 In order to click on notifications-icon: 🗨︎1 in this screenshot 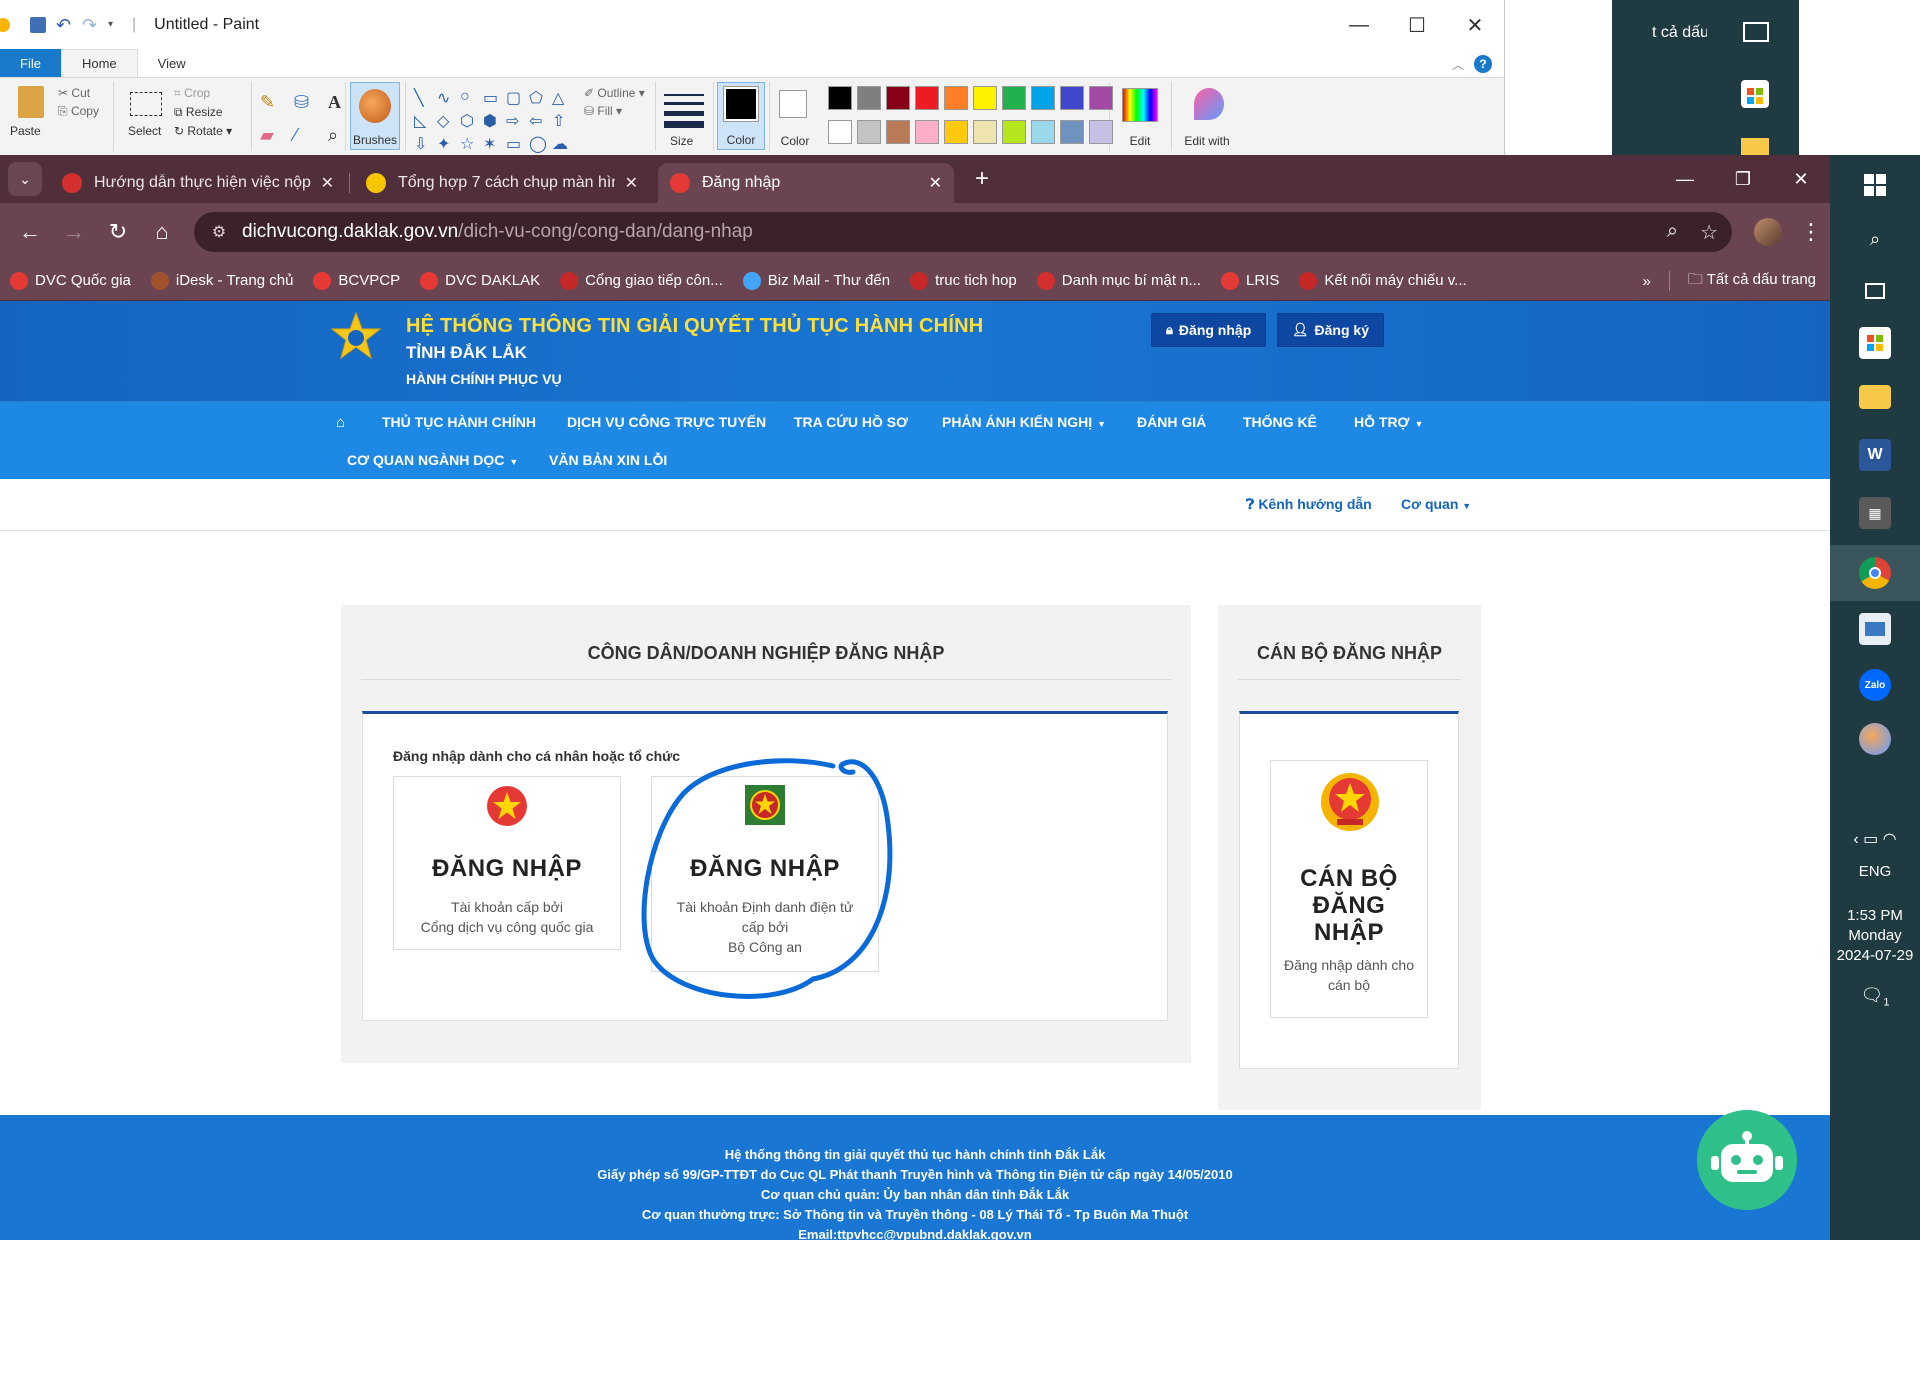, I will do `click(1875, 997)`.